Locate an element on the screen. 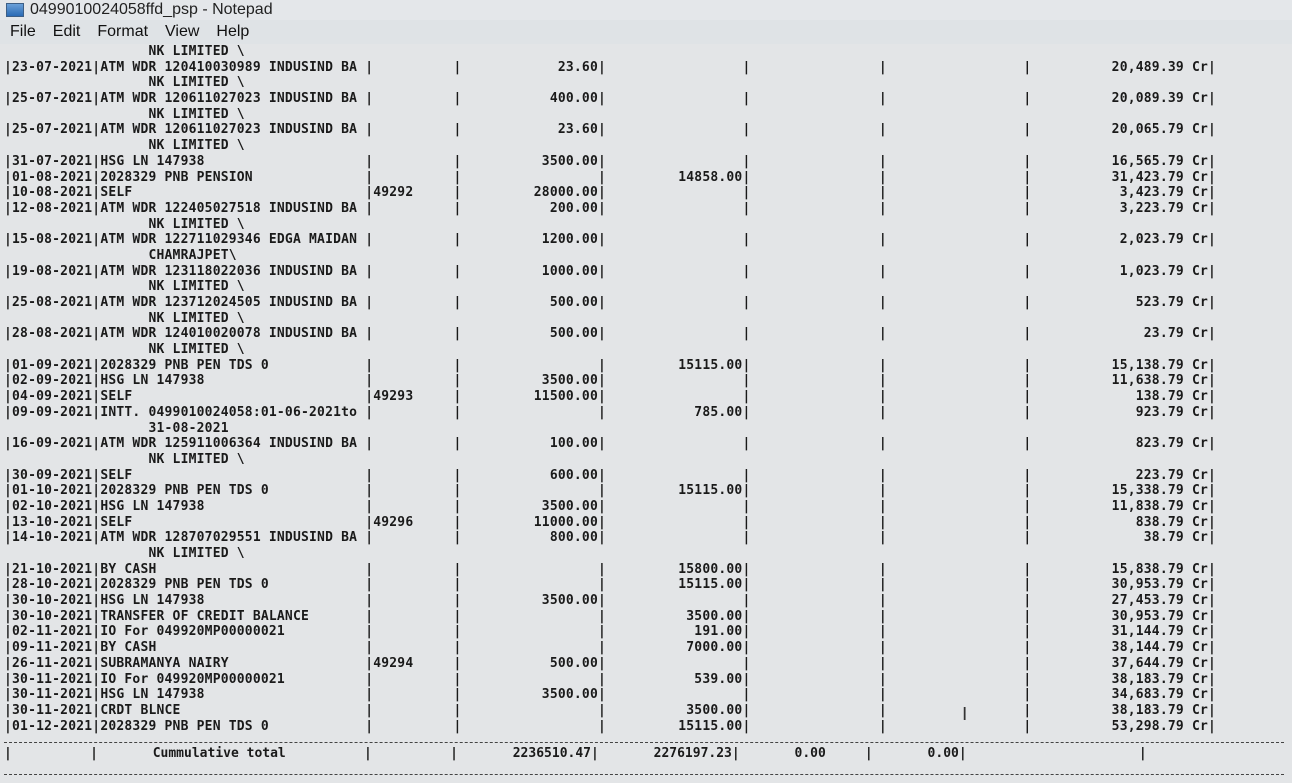 Image resolution: width=1292 pixels, height=783 pixels. text-line: 31-08-2021 is located at coordinates (116, 428).